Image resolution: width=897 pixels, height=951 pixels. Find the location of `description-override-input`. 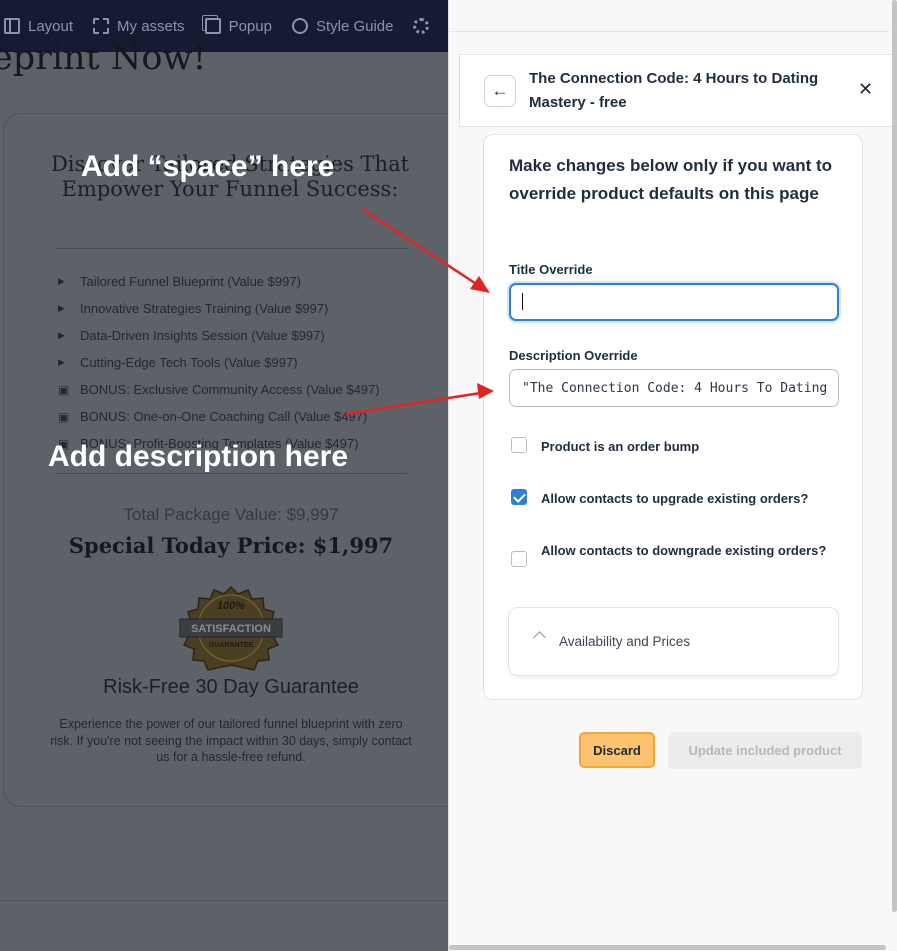

description-override-input is located at coordinates (674, 388).